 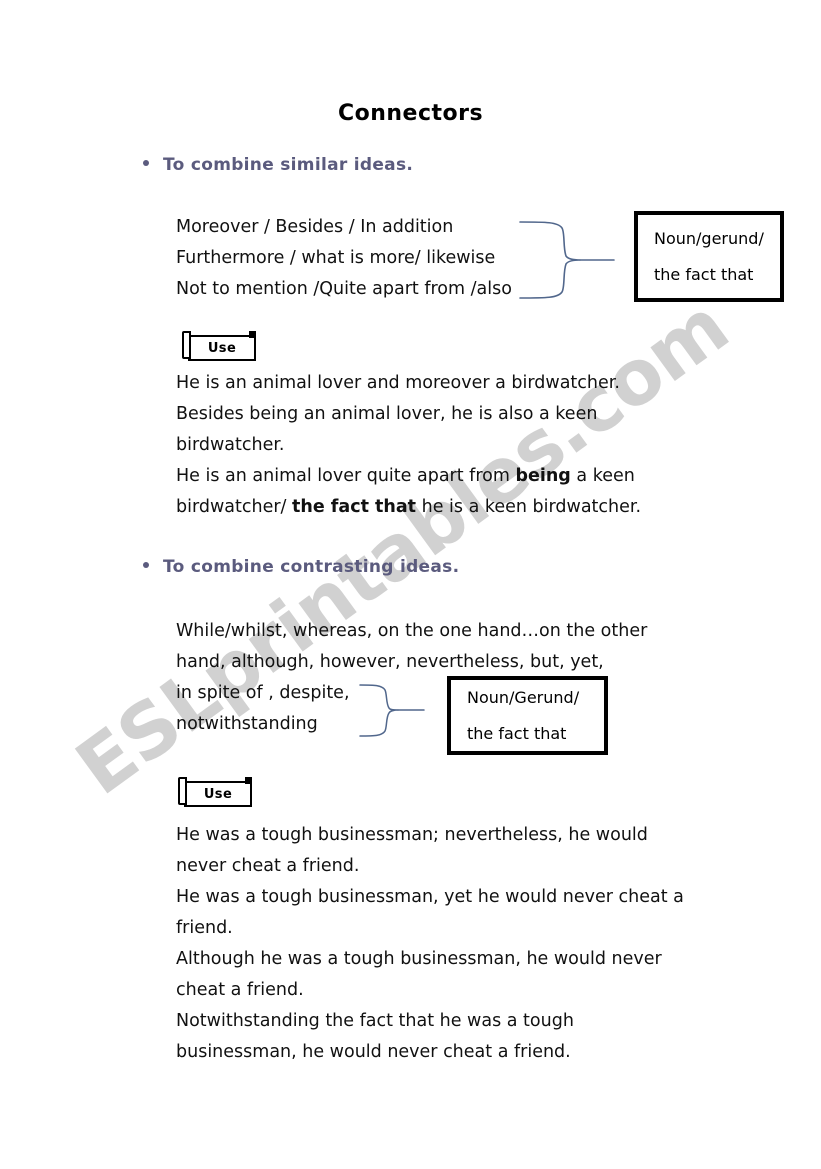 I want to click on brace-similar, so click(x=568, y=260).